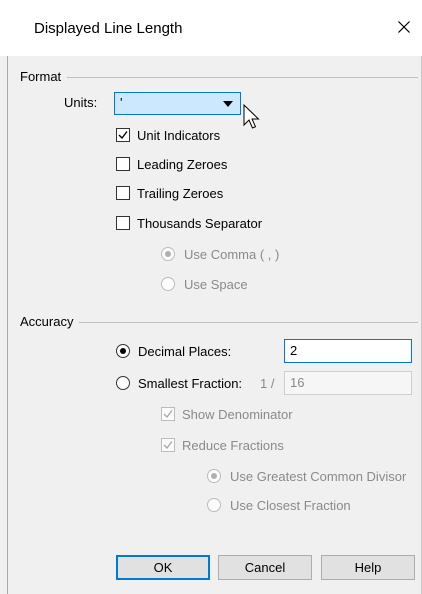 Image resolution: width=422 pixels, height=594 pixels. I want to click on use-gcd-radio, so click(214, 476).